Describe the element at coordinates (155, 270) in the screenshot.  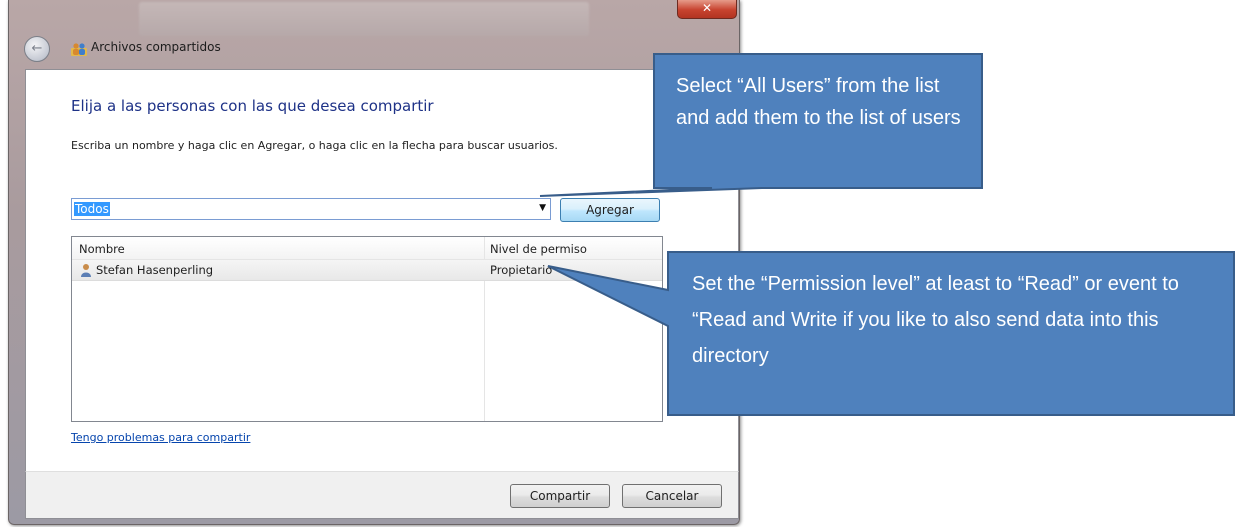
I see `user-name-cell: Stefan Hasenperling` at that location.